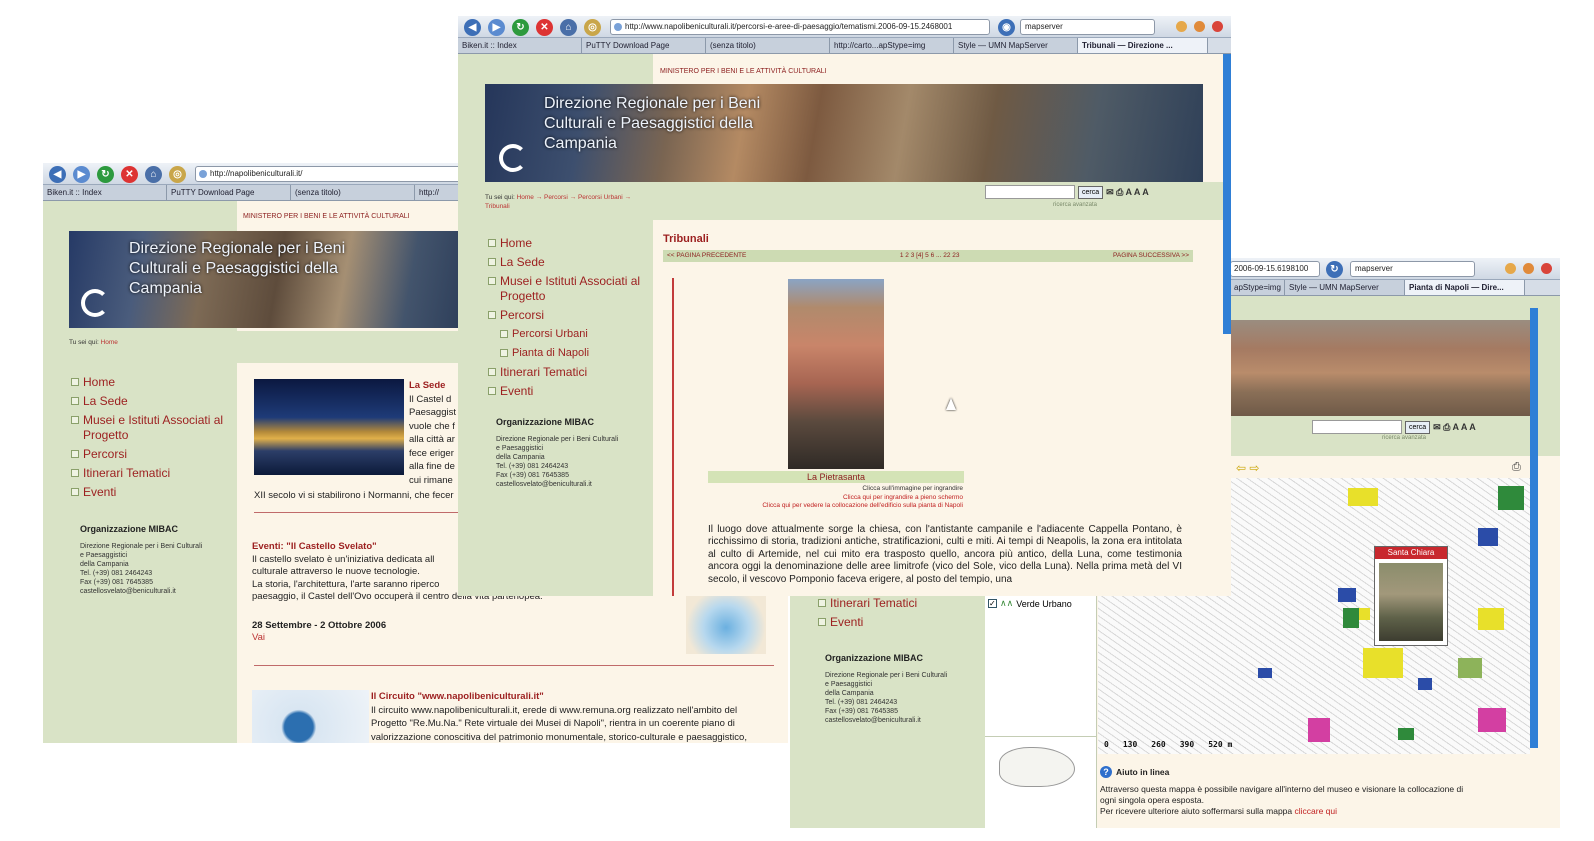 This screenshot has width=1594, height=841. Describe the element at coordinates (1516, 467) in the screenshot. I see `print-icon: ⎙` at that location.